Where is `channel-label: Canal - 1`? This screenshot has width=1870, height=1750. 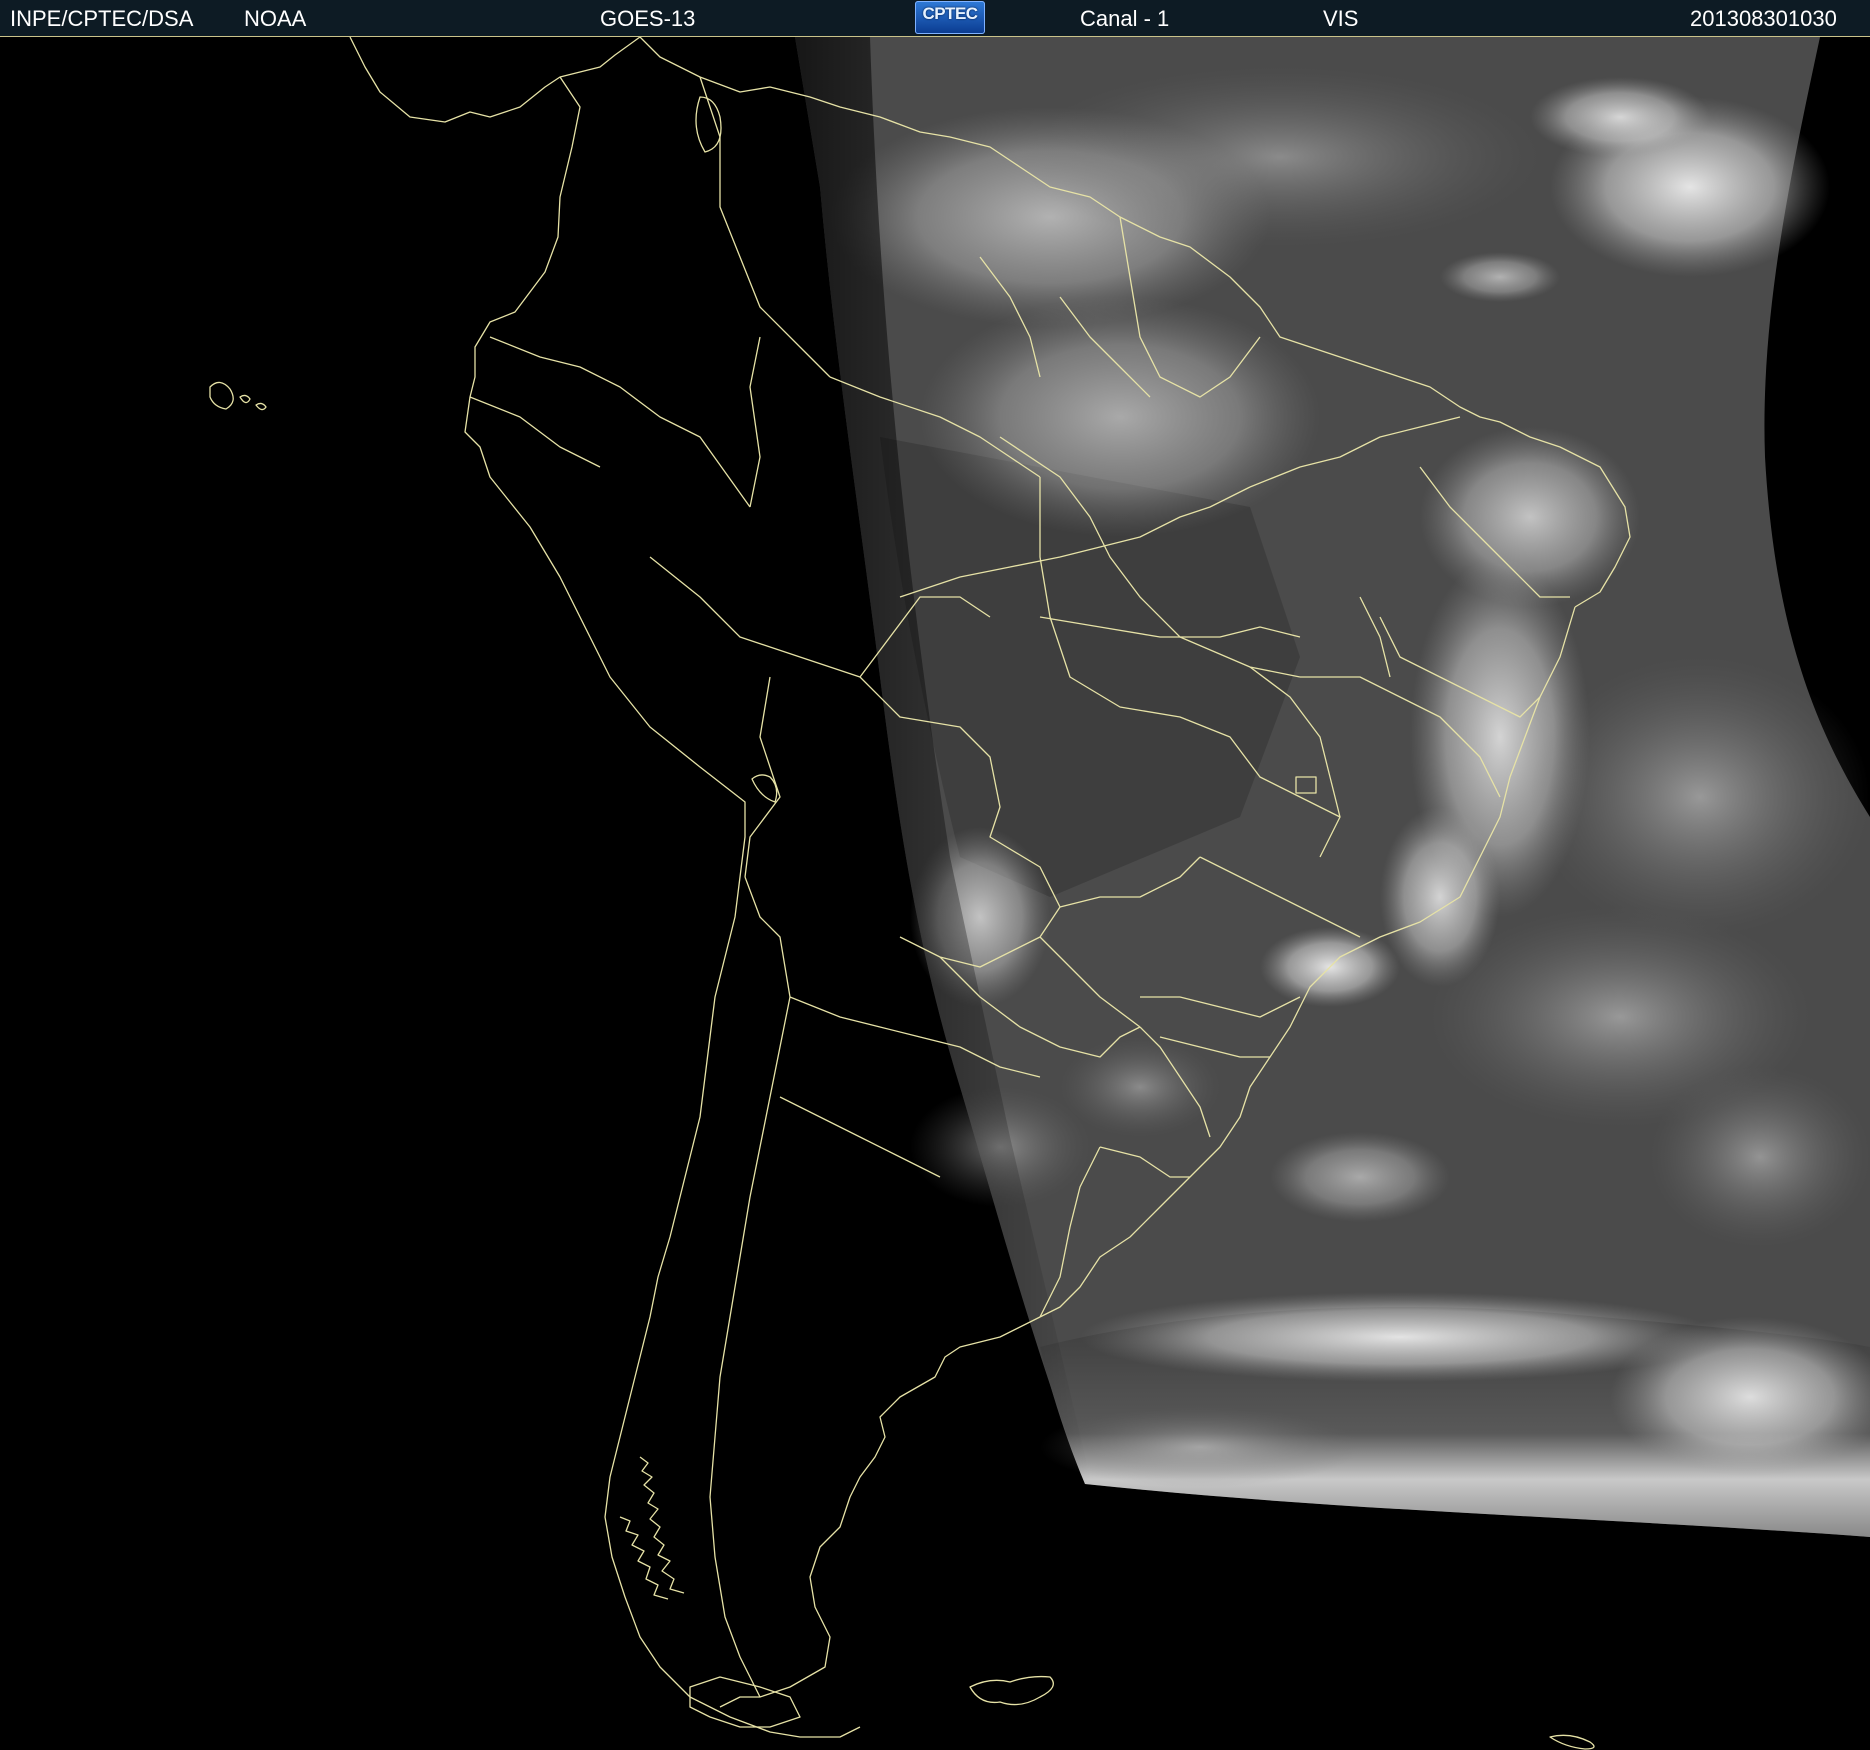
channel-label: Canal - 1 is located at coordinates (1125, 18).